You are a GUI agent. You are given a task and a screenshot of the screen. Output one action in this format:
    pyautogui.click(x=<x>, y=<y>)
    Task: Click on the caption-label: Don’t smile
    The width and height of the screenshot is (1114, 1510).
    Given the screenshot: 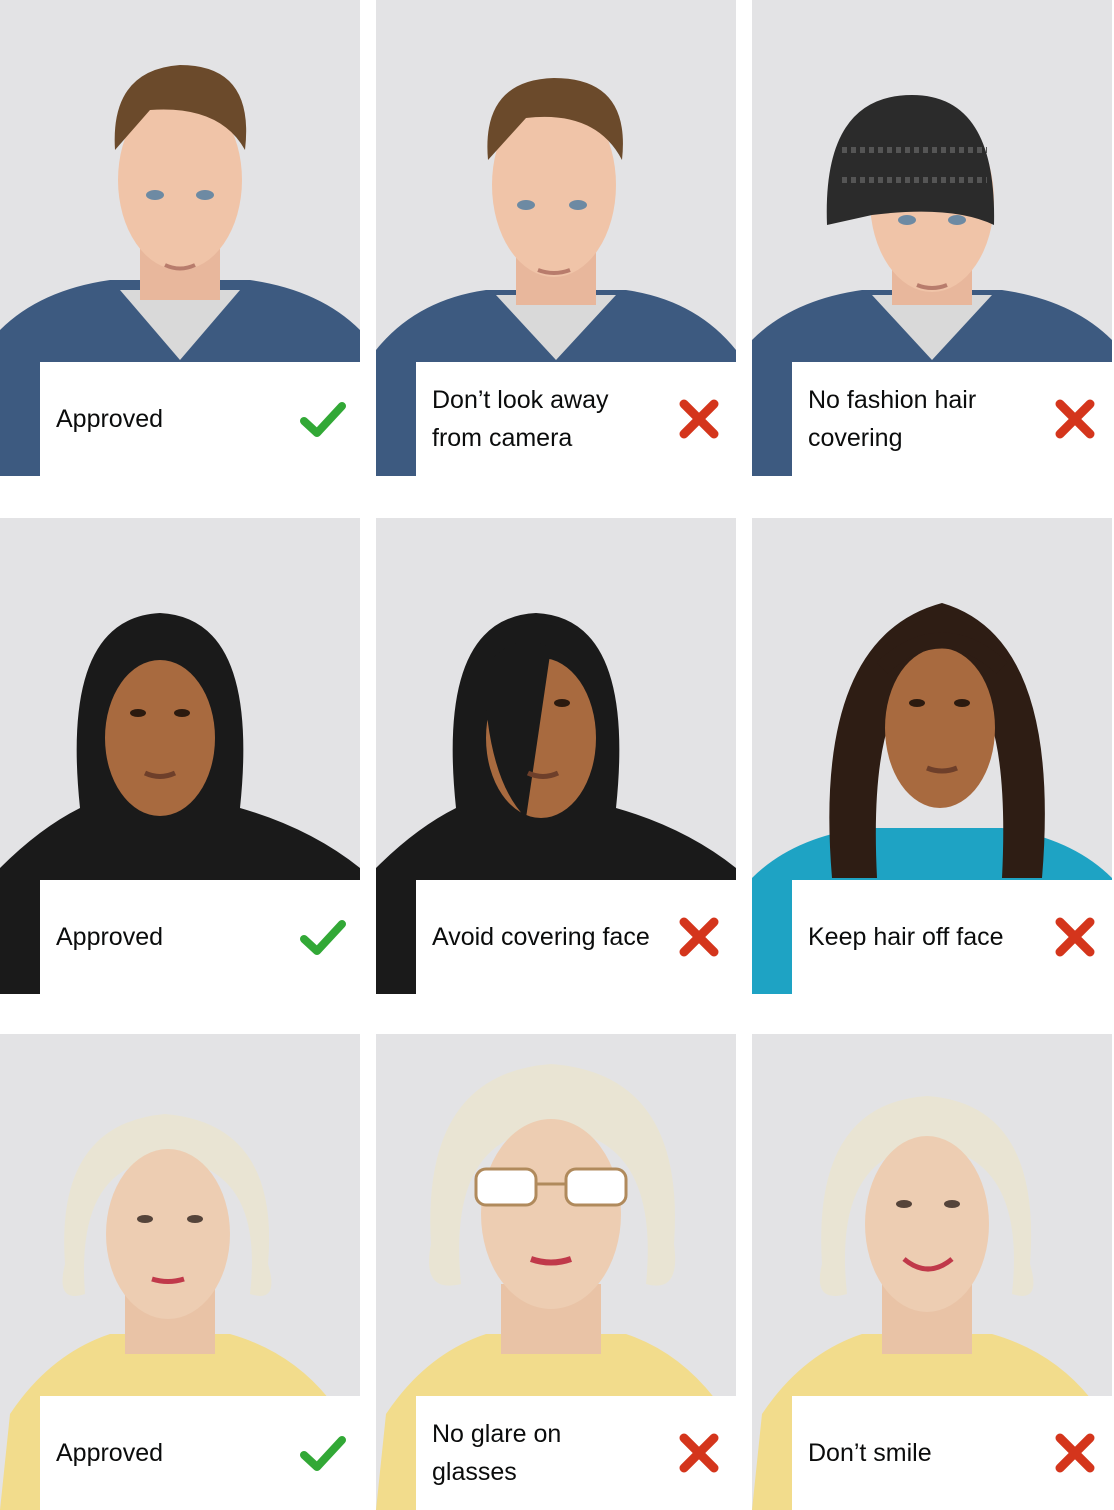 What is the action you would take?
    pyautogui.click(x=870, y=1453)
    